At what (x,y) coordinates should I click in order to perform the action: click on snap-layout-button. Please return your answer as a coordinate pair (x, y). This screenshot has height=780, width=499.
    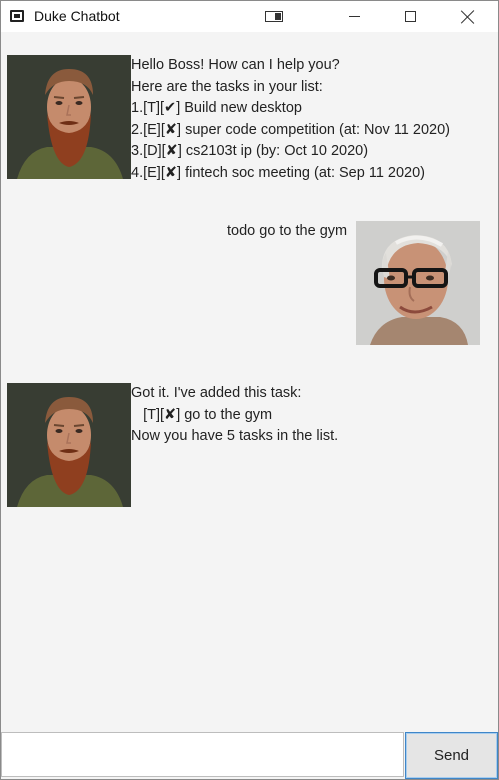
    Looking at the image, I should click on (274, 16).